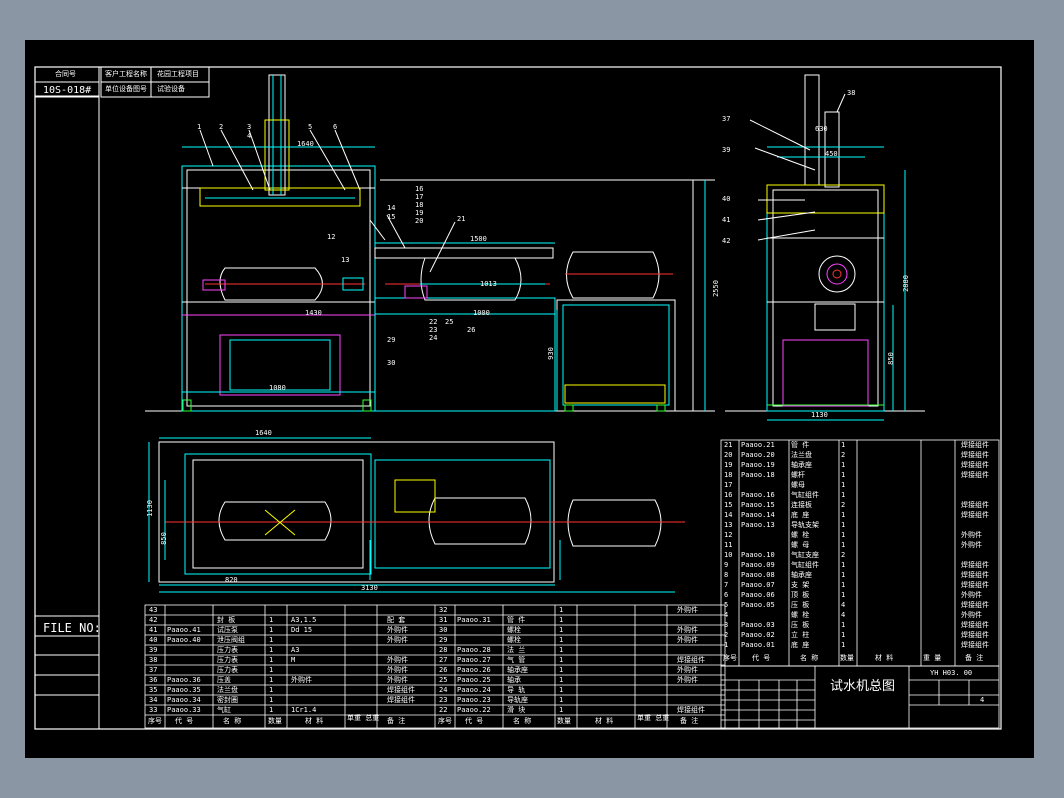 The width and height of the screenshot is (1064, 798). Describe the element at coordinates (227, 650) in the screenshot. I see `bom-row-name: 压力表` at that location.